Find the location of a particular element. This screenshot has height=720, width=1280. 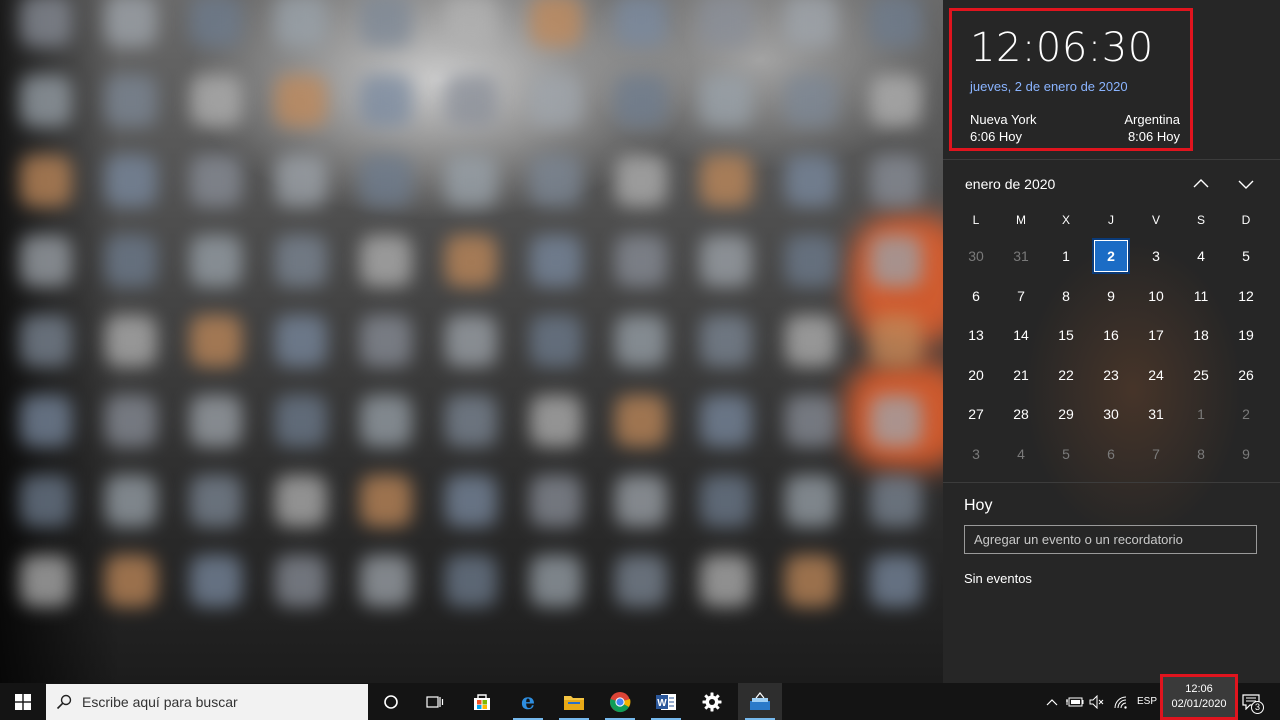

taskbar-search-box: Escribe aquí para buscar is located at coordinates (207, 702).